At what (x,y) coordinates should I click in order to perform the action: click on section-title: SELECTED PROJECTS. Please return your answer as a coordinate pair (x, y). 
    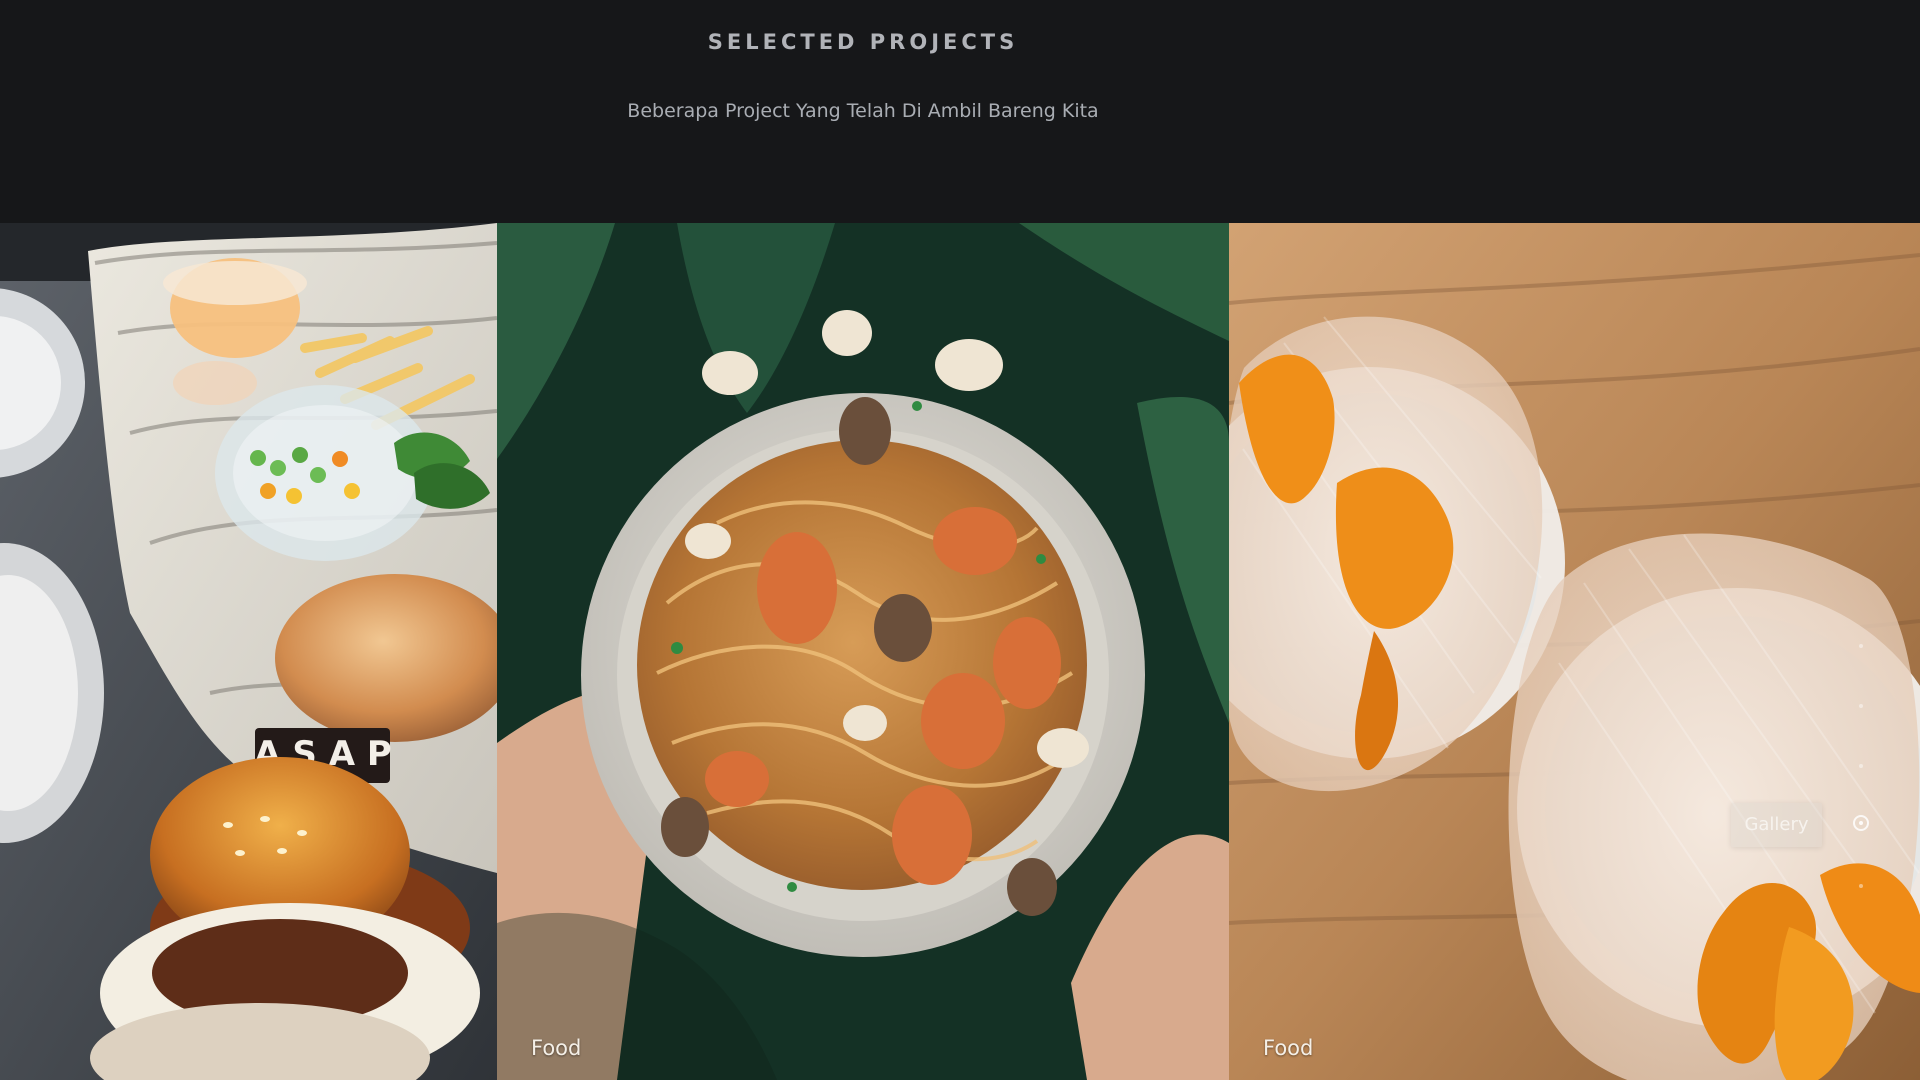
    Looking at the image, I should click on (863, 42).